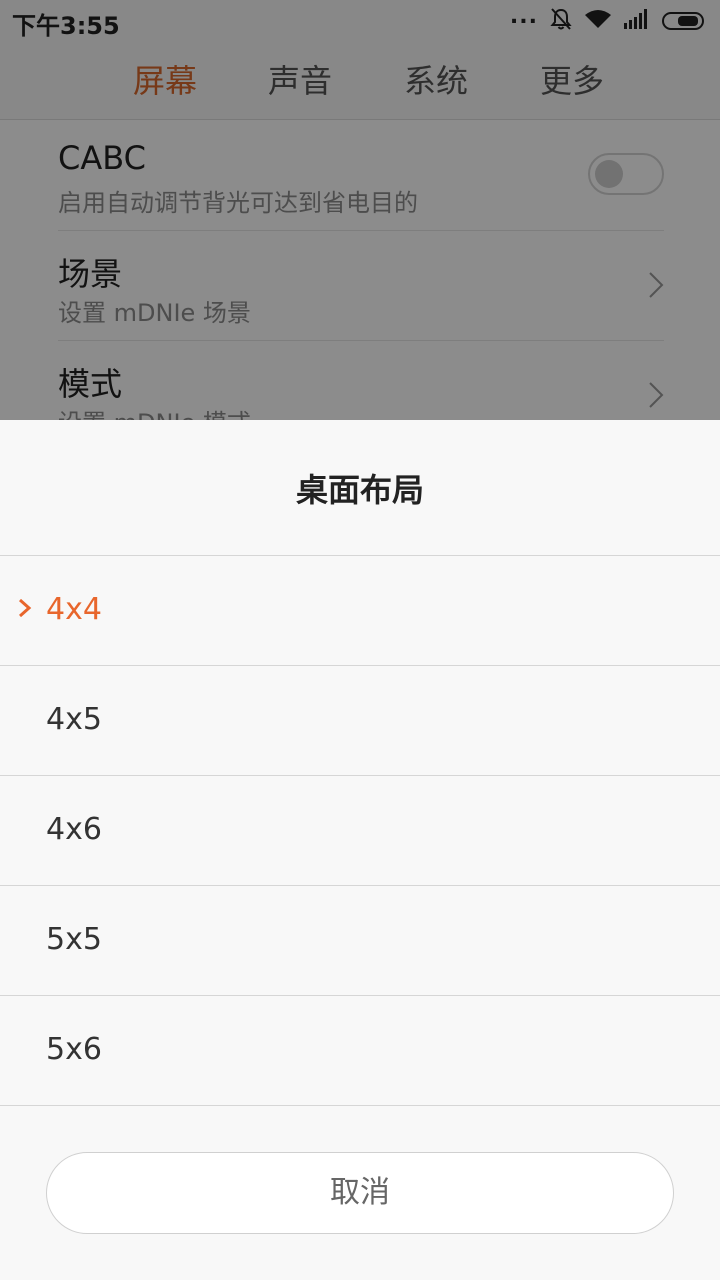  Describe the element at coordinates (74, 829) in the screenshot. I see `option-label: 4x6` at that location.